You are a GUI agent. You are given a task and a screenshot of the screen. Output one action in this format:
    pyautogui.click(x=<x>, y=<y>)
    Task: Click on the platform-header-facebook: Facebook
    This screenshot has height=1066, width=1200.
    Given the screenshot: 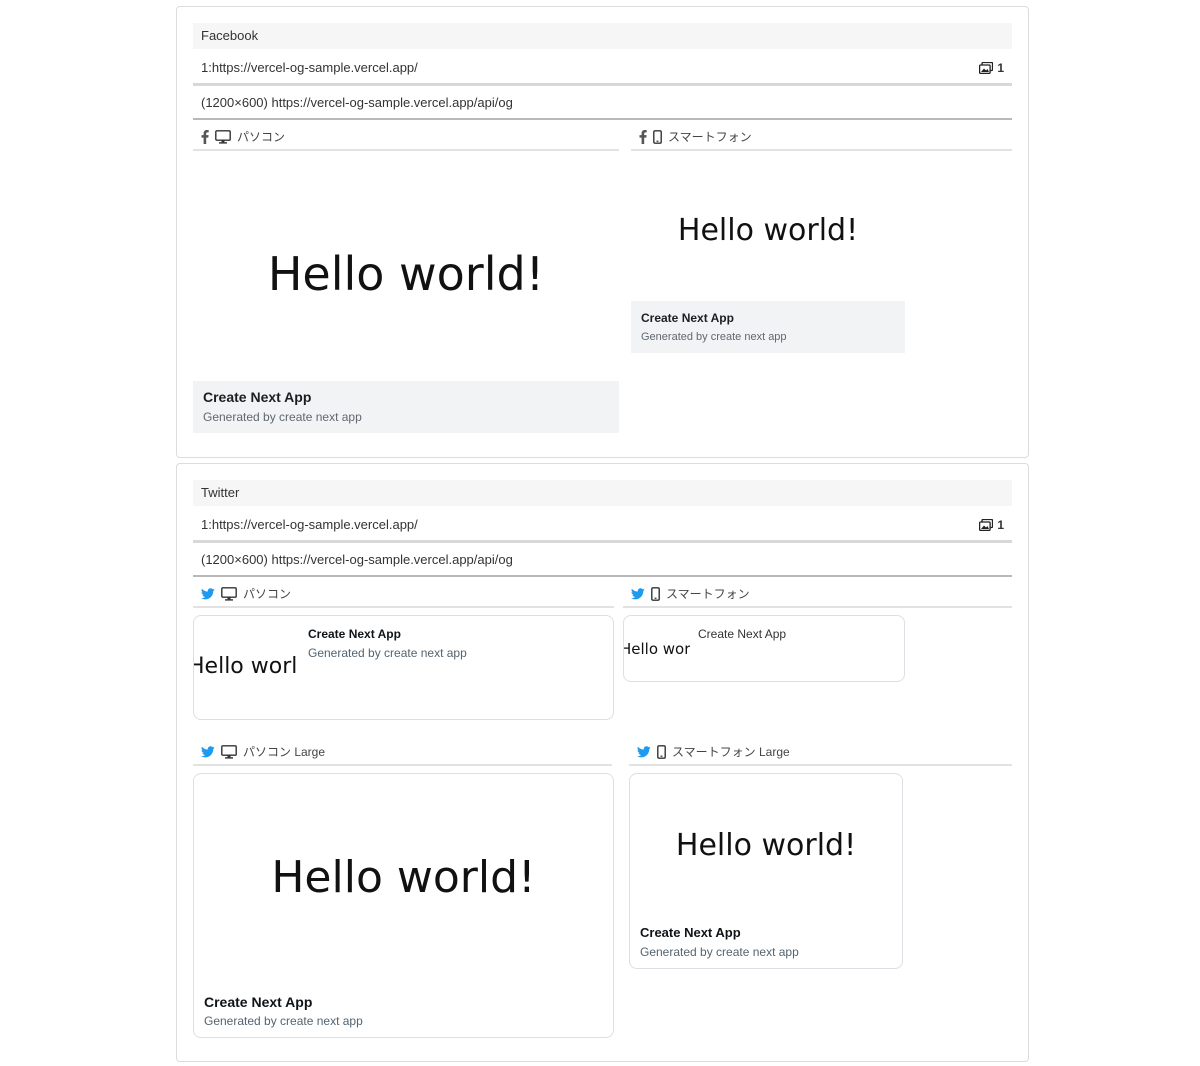 What is the action you would take?
    pyautogui.click(x=602, y=36)
    